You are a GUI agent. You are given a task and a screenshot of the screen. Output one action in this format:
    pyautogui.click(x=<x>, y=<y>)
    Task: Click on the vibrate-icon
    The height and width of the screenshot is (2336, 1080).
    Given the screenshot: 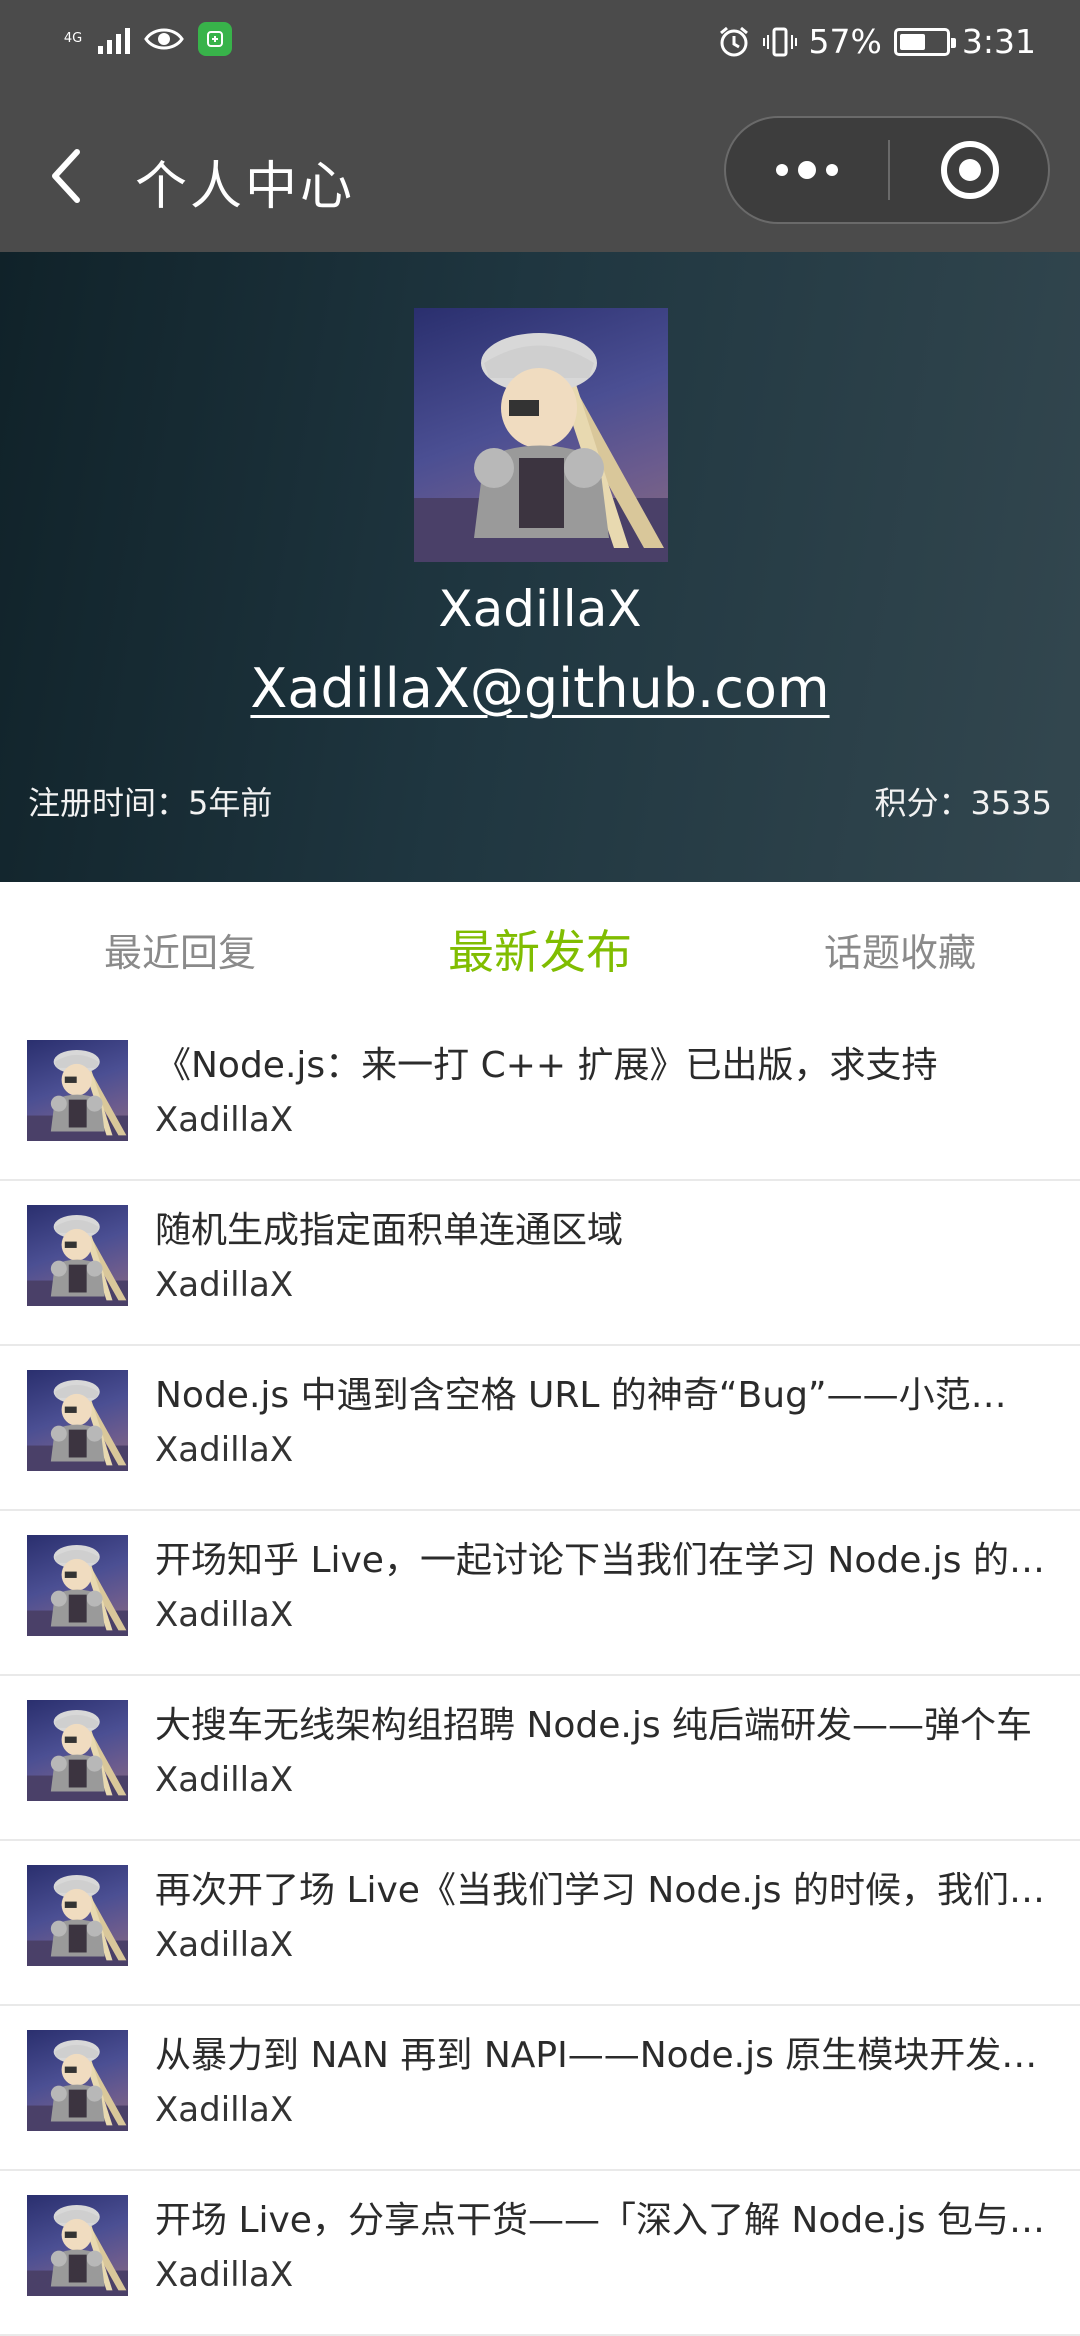 What is the action you would take?
    pyautogui.click(x=779, y=41)
    